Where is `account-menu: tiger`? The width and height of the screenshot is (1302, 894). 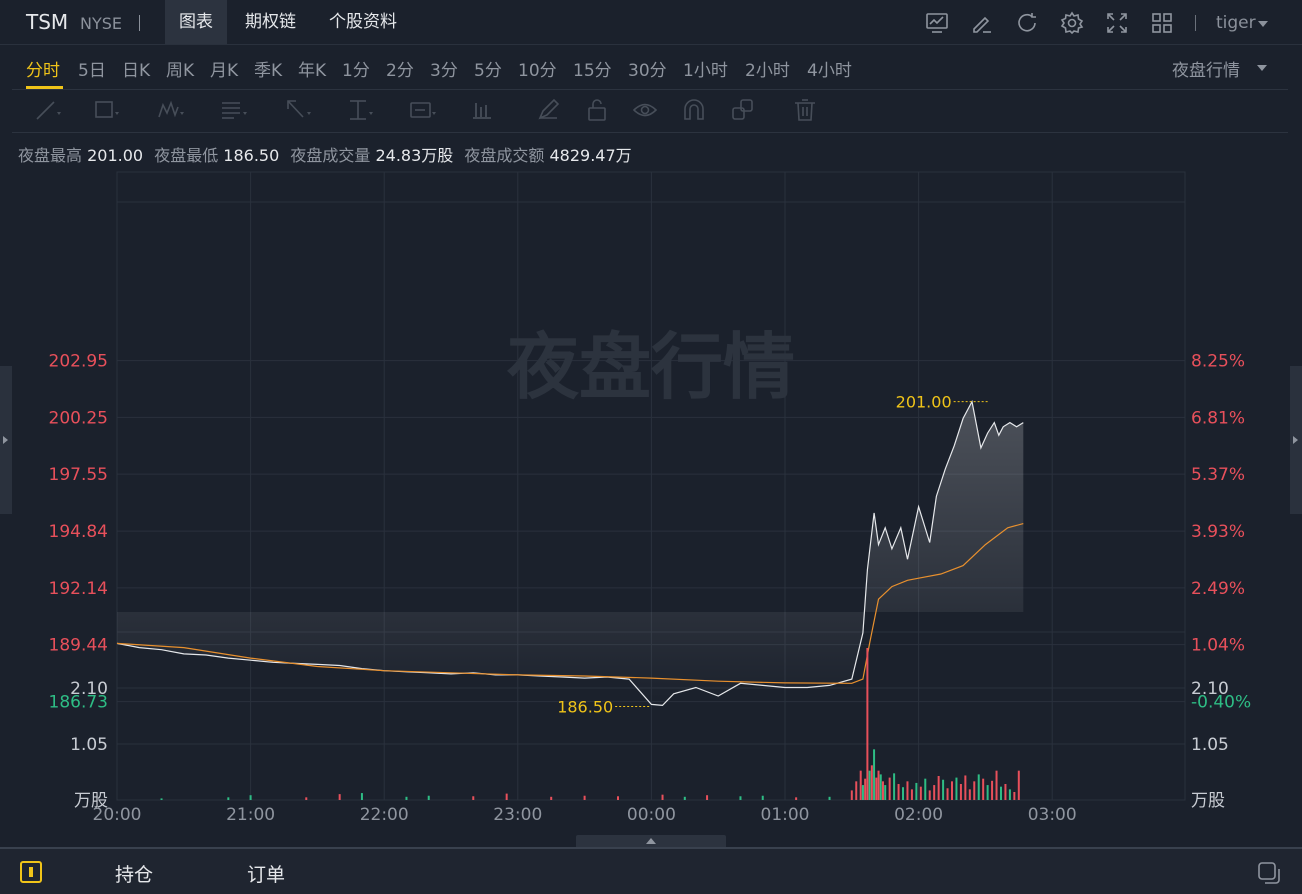
account-menu: tiger is located at coordinates (1236, 23).